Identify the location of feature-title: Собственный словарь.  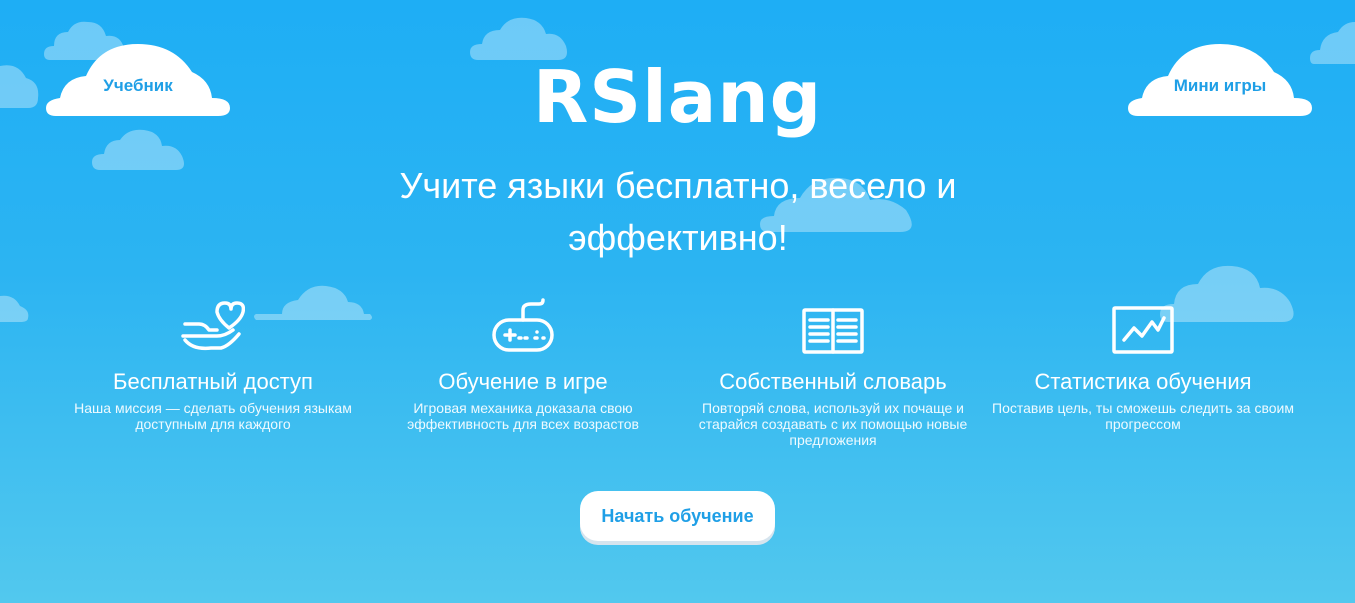
(833, 381).